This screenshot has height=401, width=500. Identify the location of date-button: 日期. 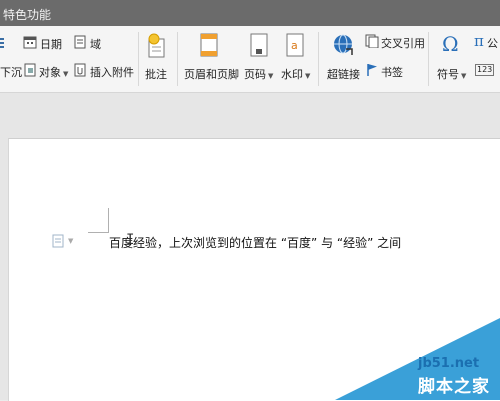
(51, 44).